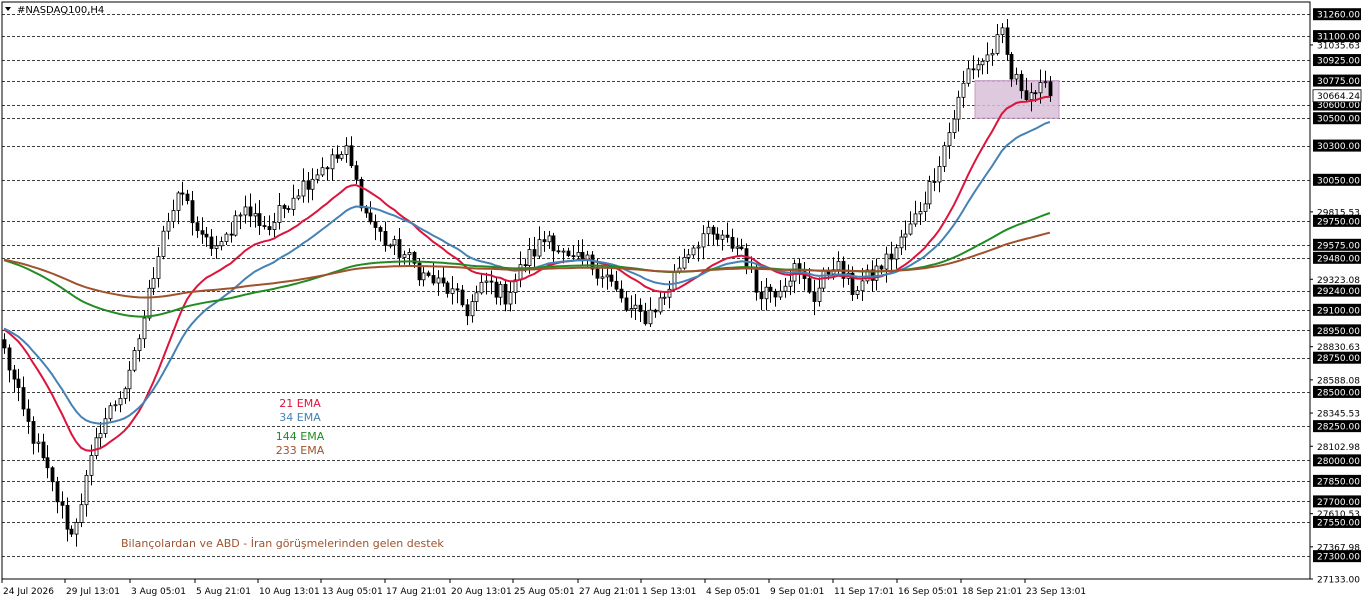 The height and width of the screenshot is (608, 1362). Describe the element at coordinates (158, 592) in the screenshot. I see `time-tick-label: 3 Aug 05:01` at that location.